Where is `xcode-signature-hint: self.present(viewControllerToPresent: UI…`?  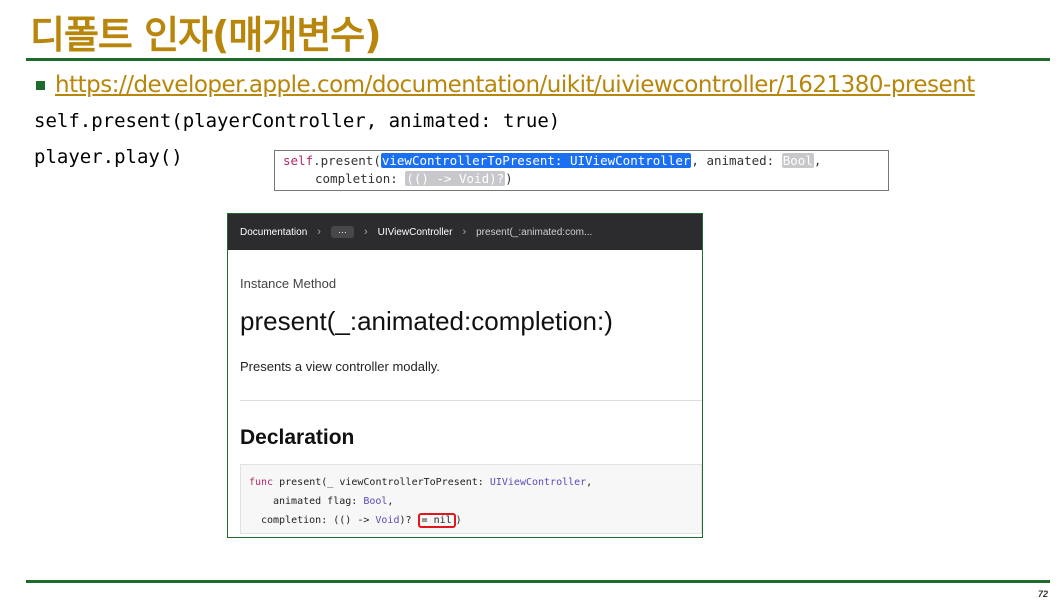 xcode-signature-hint: self.present(viewControllerToPresent: UI… is located at coordinates (581, 170).